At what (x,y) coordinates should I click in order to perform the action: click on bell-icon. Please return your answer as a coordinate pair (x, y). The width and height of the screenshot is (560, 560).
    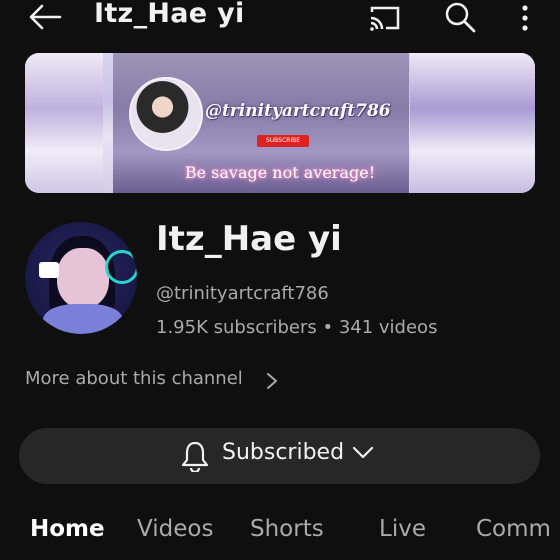
    Looking at the image, I should click on (195, 456).